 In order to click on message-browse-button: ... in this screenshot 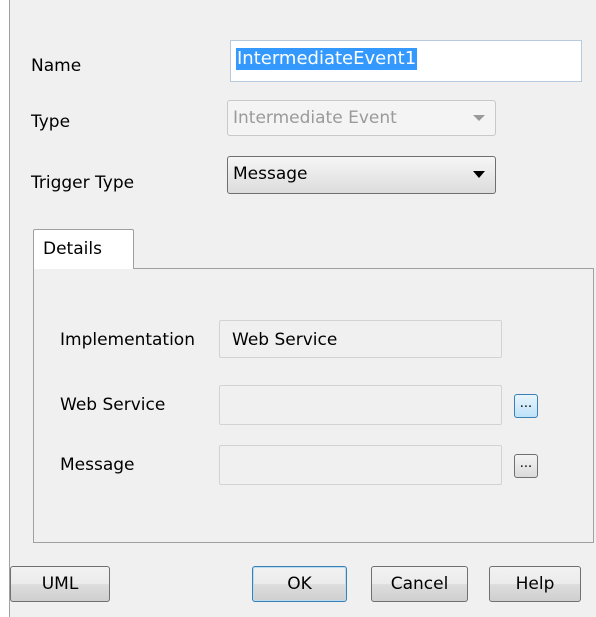, I will do `click(526, 466)`.